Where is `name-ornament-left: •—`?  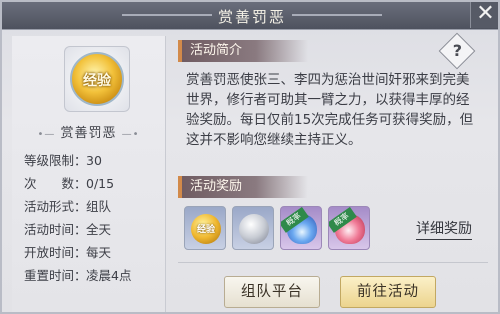 name-ornament-left: •— is located at coordinates (46, 134).